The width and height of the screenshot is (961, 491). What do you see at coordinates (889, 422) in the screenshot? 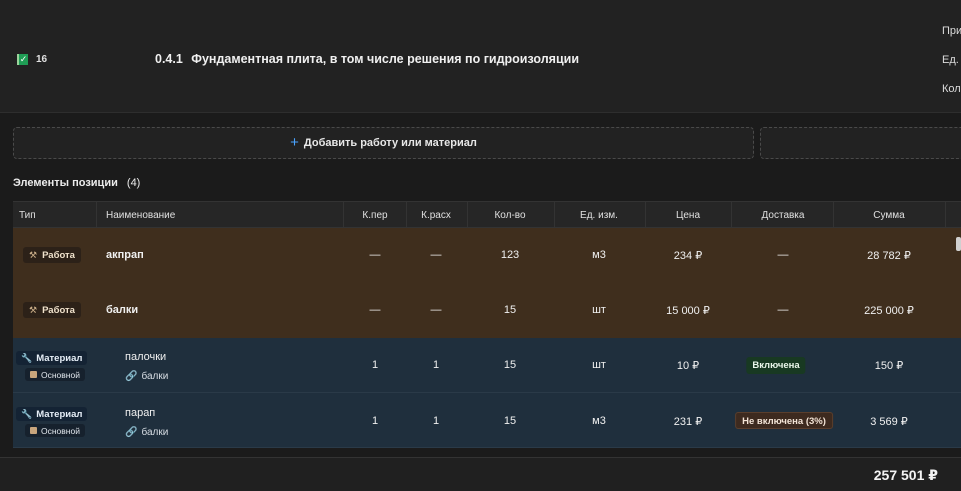
I see `row-sum: 3 569 ₽` at bounding box center [889, 422].